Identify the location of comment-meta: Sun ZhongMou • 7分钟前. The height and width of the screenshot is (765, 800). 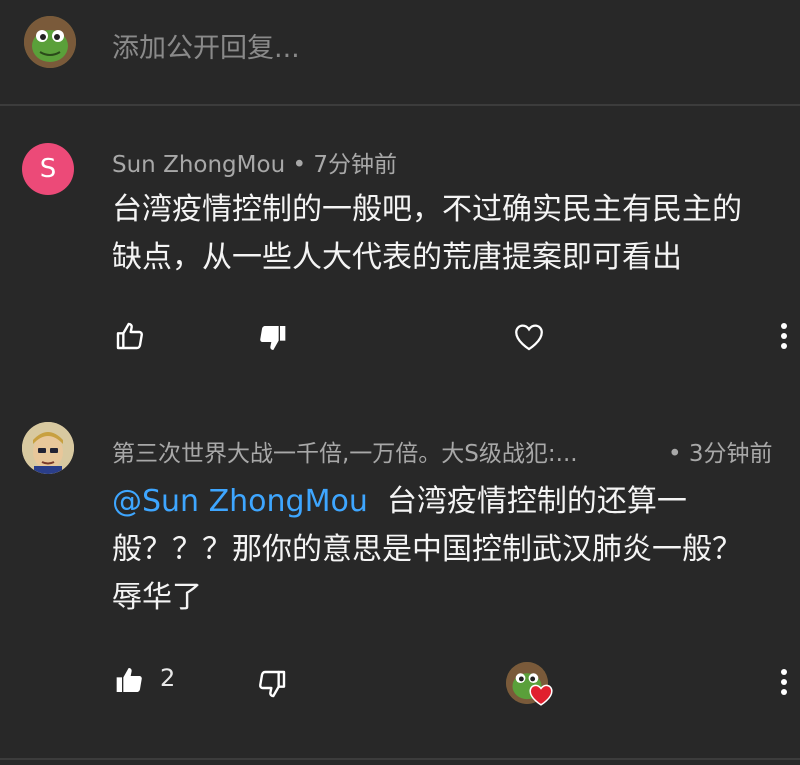
(254, 162).